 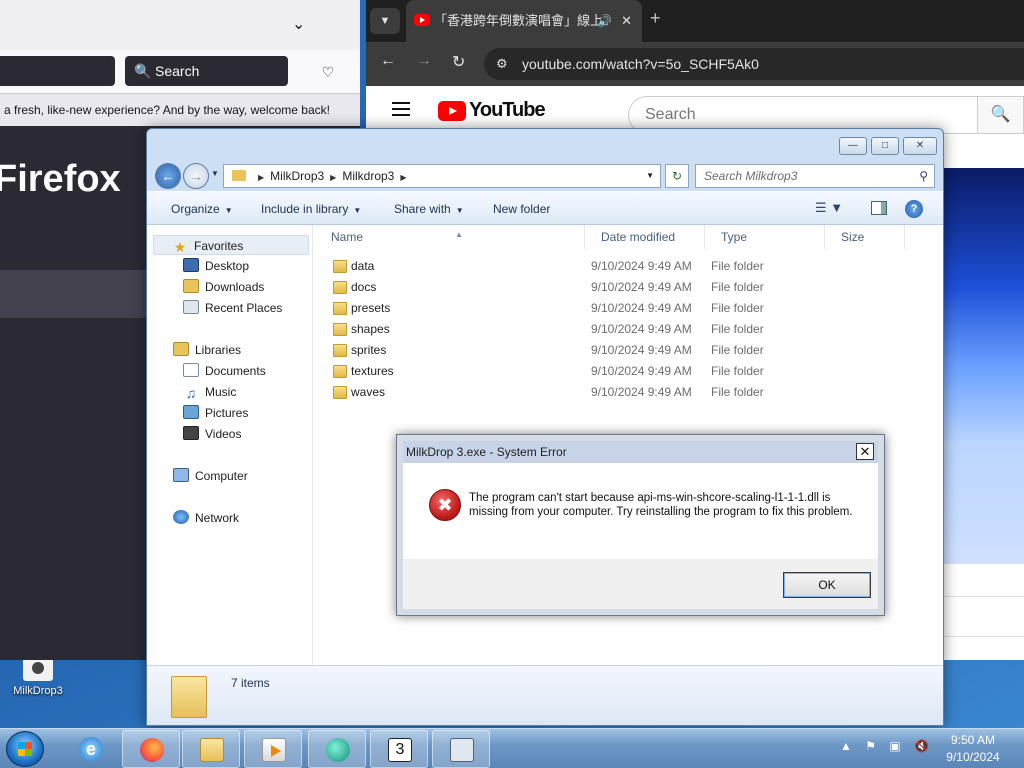 What do you see at coordinates (879, 208) in the screenshot?
I see `preview-pane-icon` at bounding box center [879, 208].